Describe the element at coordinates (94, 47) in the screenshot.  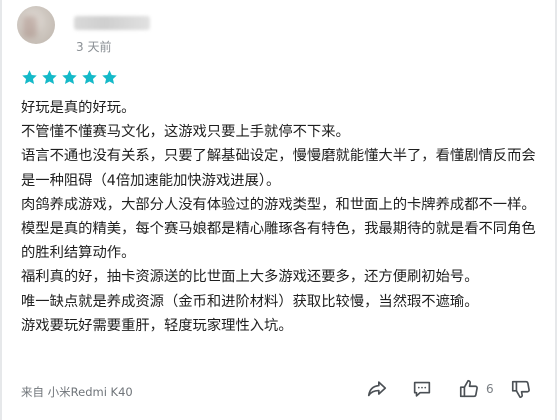
I see `post-time: 3 天前` at that location.